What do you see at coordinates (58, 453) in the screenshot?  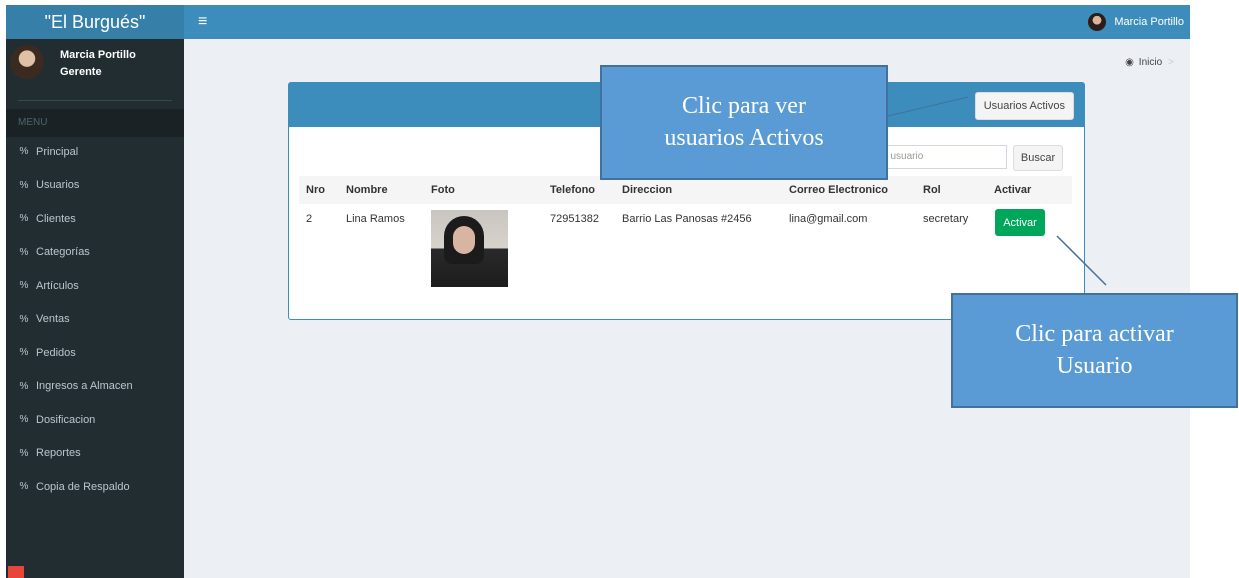 I see `sidebar-item-label: Reportes` at bounding box center [58, 453].